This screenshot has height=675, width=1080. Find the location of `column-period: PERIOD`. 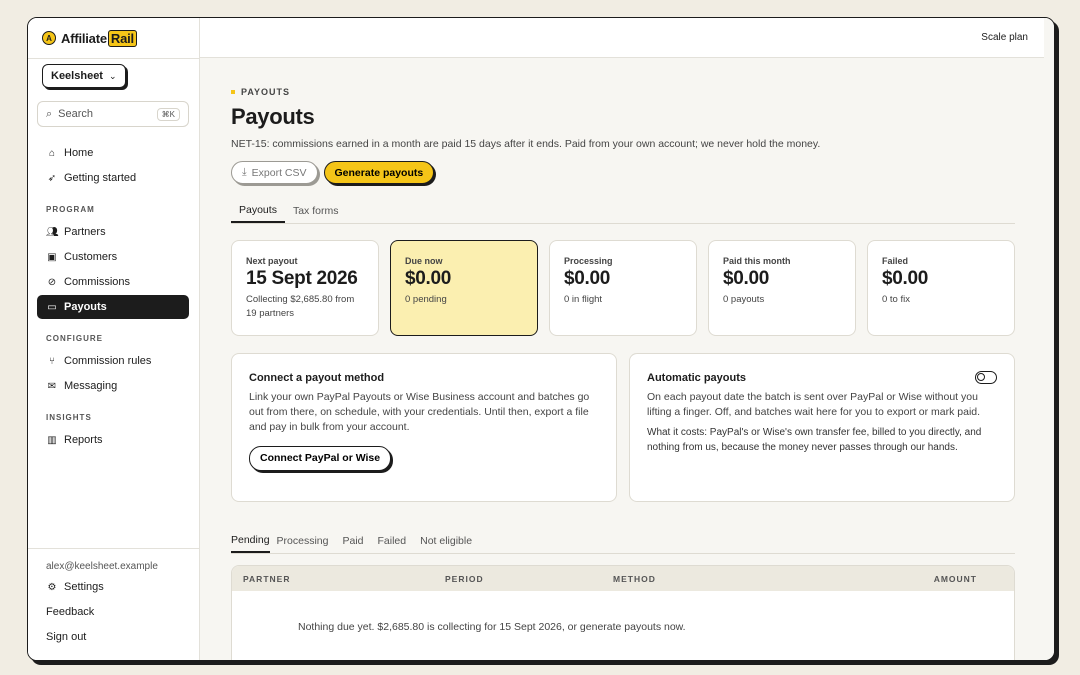

column-period: PERIOD is located at coordinates (464, 579).